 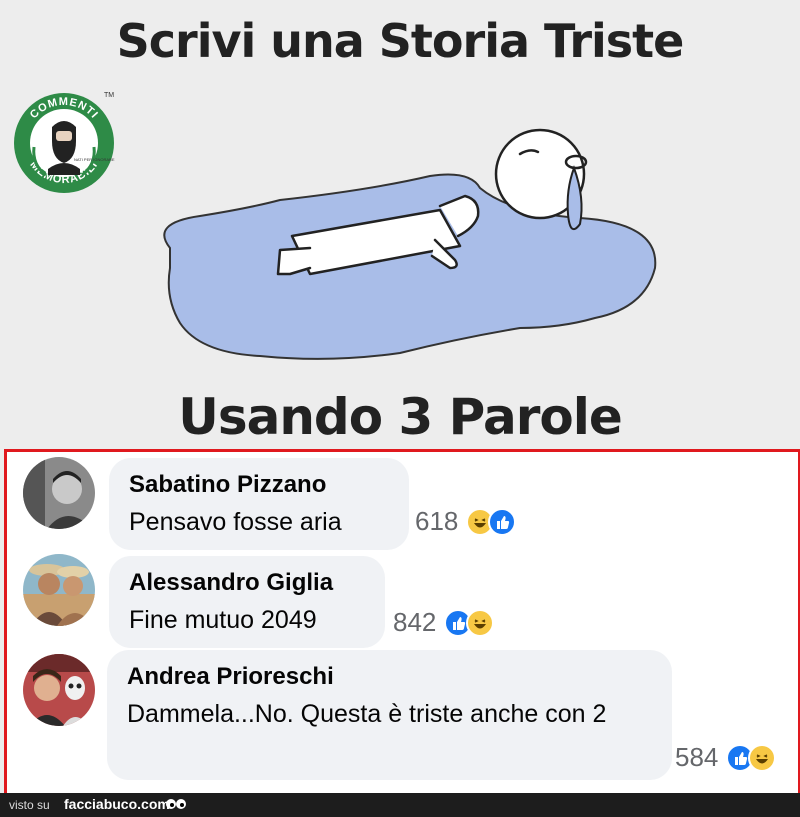 What do you see at coordinates (248, 583) in the screenshot?
I see `comment-author: Alessandro Giglia` at bounding box center [248, 583].